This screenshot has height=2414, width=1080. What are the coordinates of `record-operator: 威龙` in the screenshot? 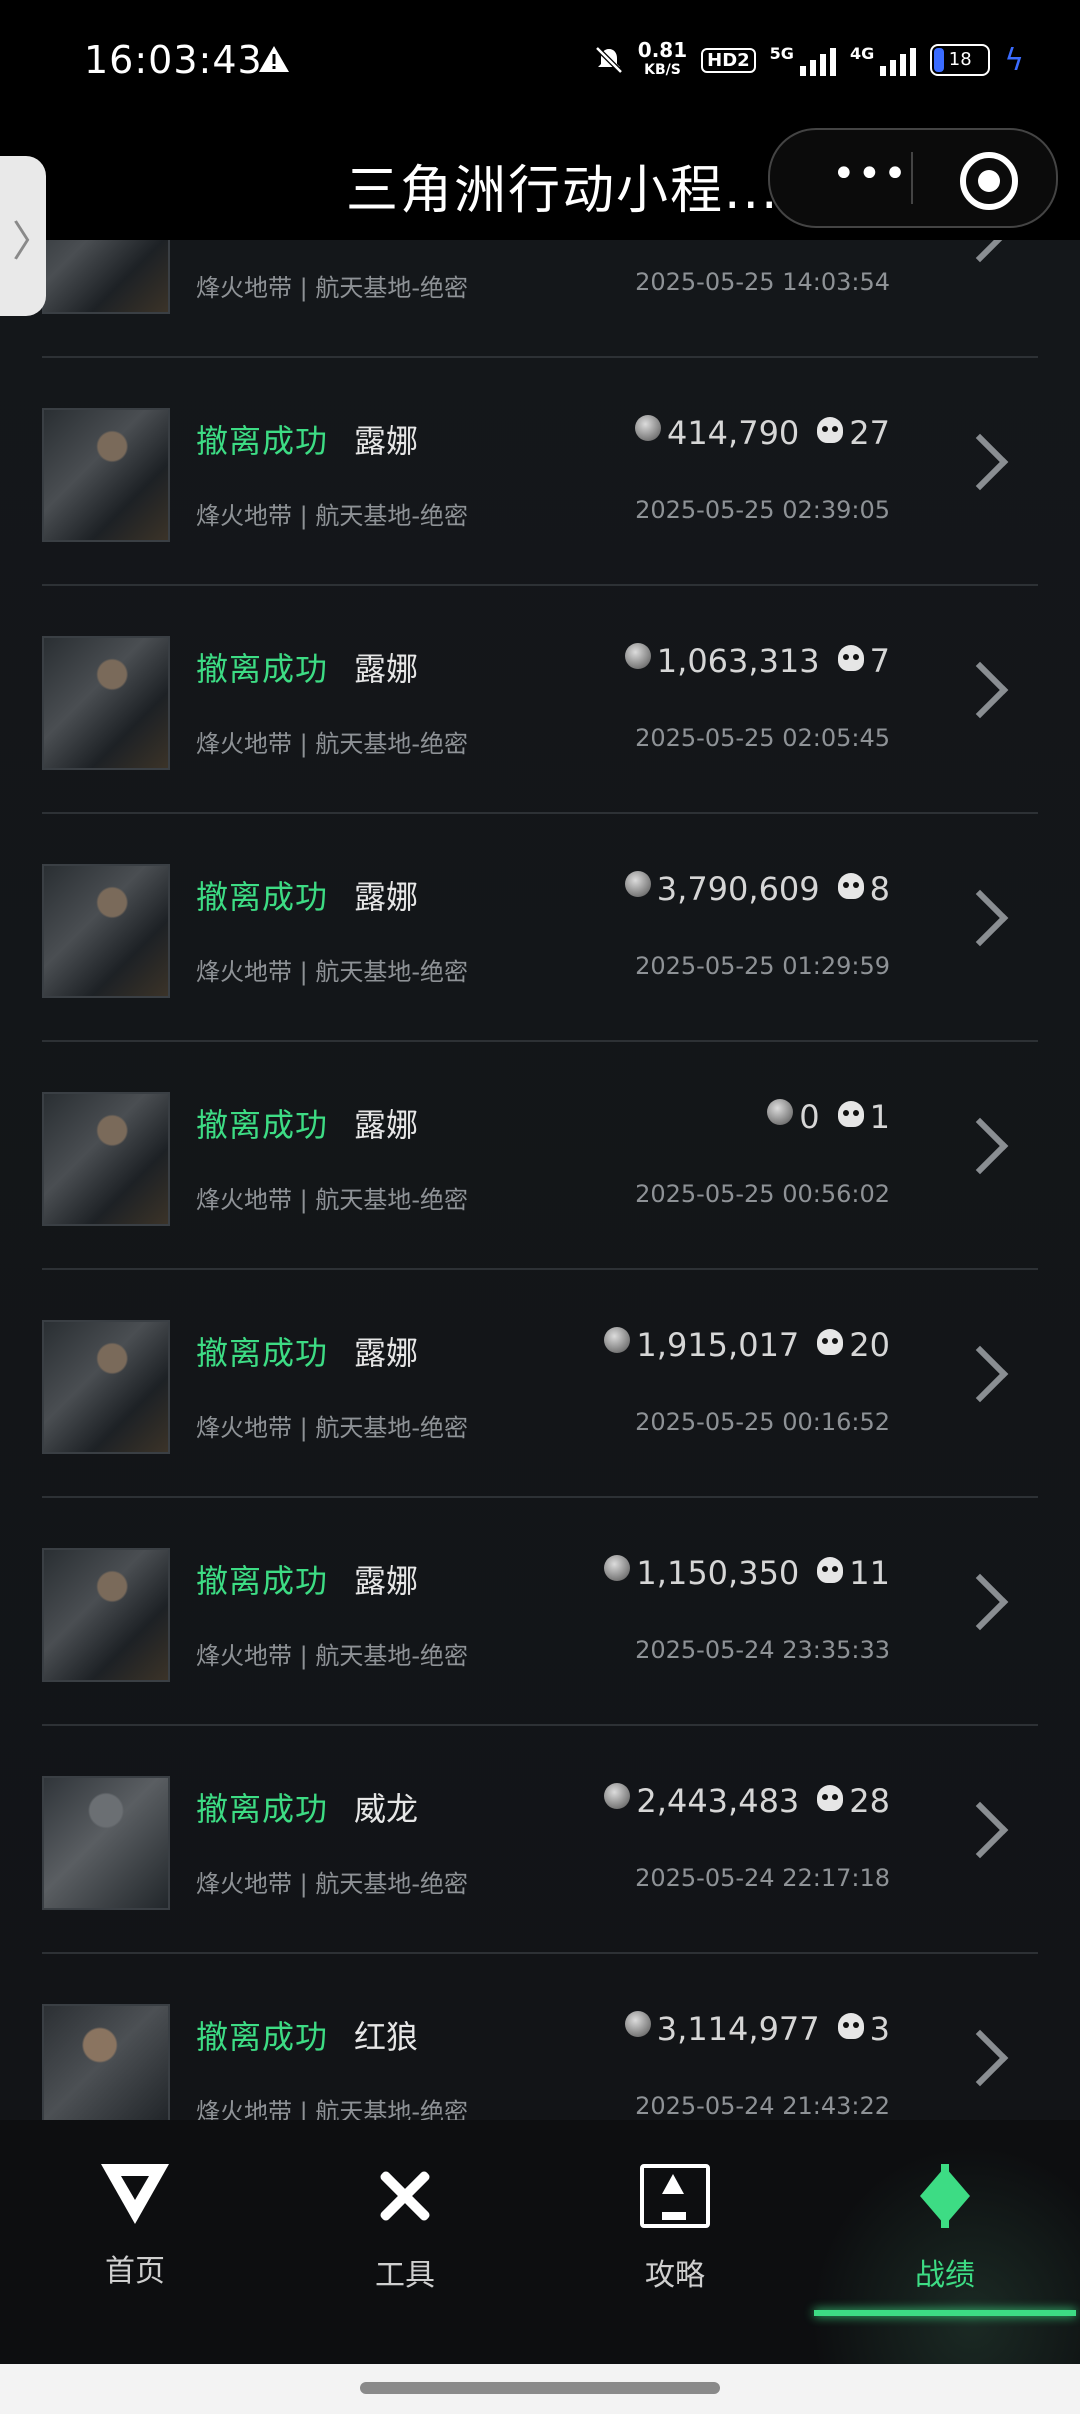 It's located at (386, 1809).